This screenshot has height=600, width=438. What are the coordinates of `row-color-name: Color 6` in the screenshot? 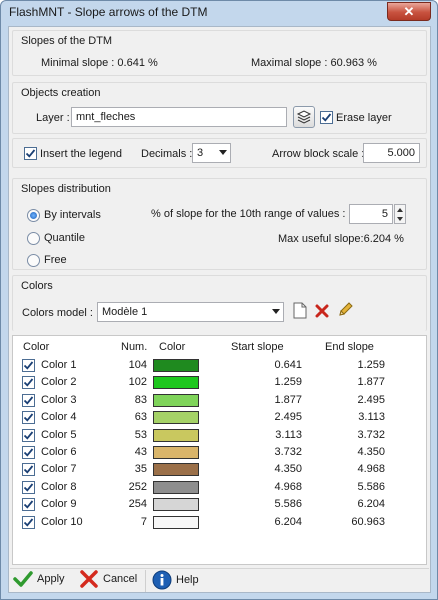 It's located at (59, 452).